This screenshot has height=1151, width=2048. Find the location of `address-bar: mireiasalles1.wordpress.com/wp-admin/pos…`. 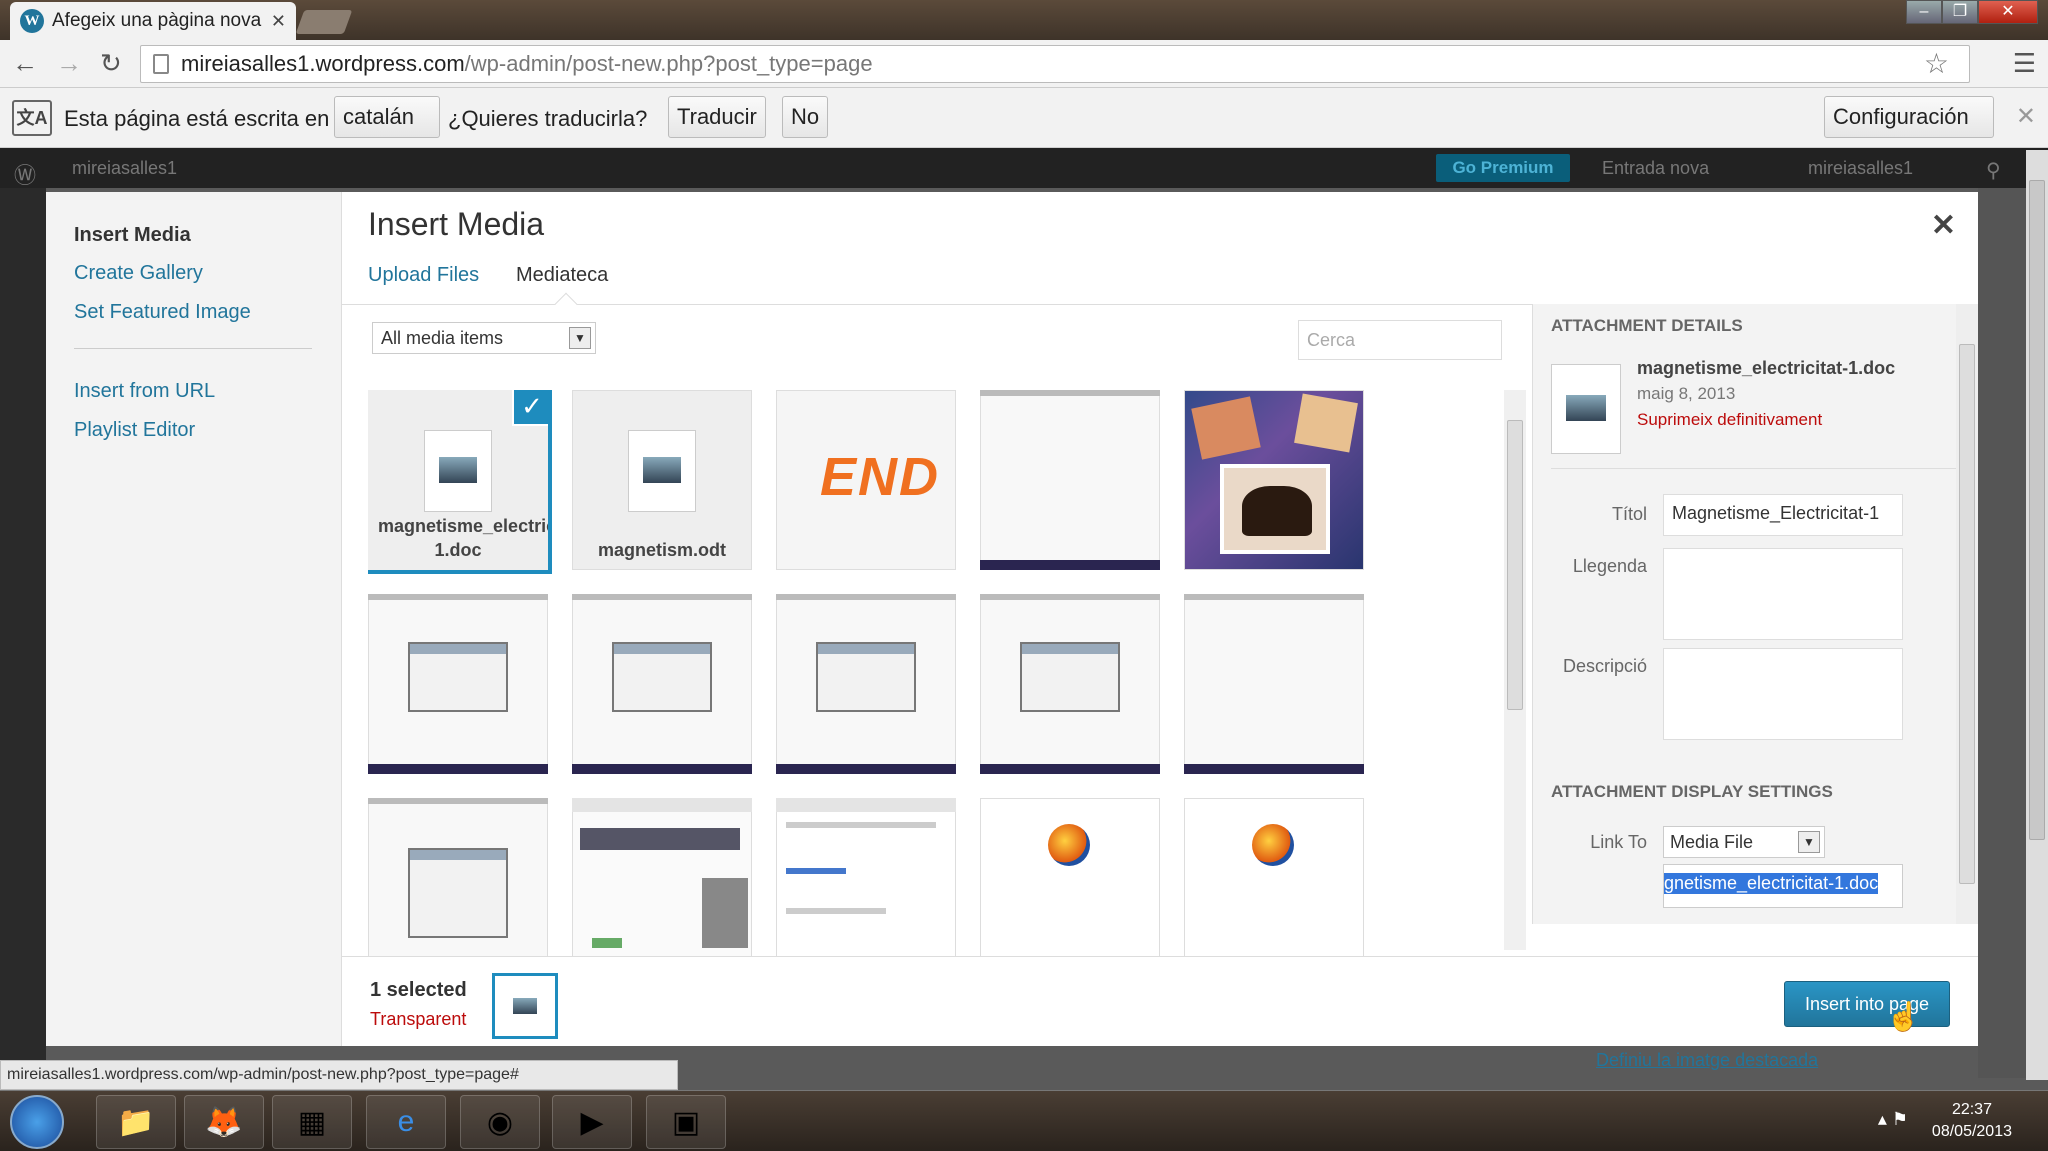

address-bar: mireiasalles1.wordpress.com/wp-admin/pos… is located at coordinates (1055, 64).